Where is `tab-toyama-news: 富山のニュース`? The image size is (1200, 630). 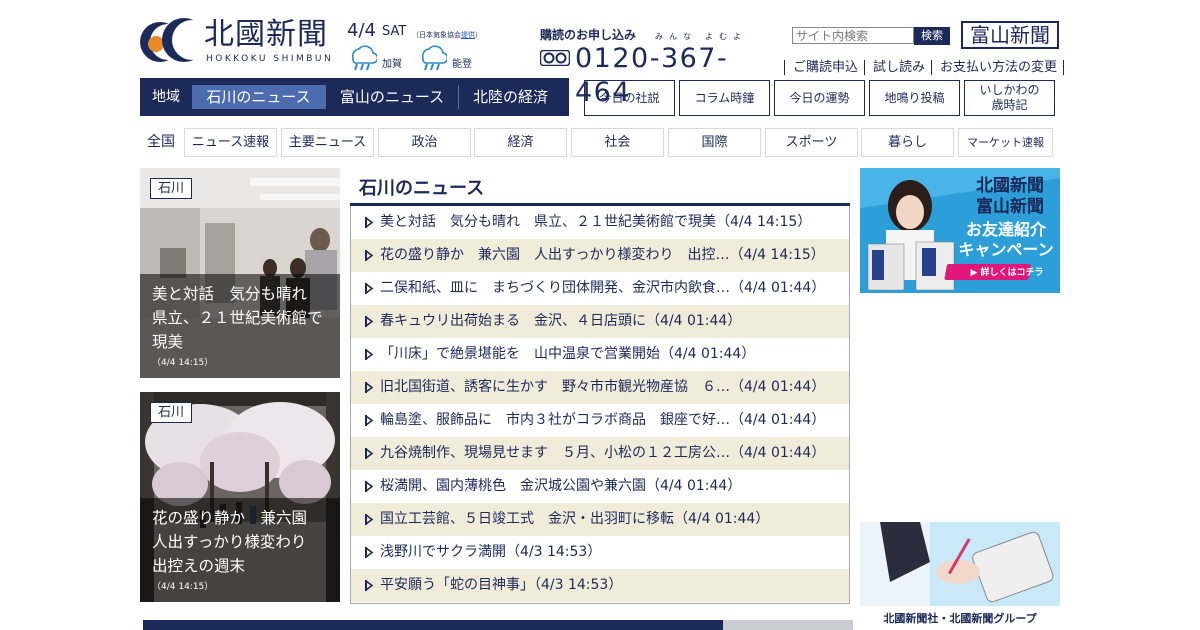
tab-toyama-news: 富山のニュース is located at coordinates (391, 97).